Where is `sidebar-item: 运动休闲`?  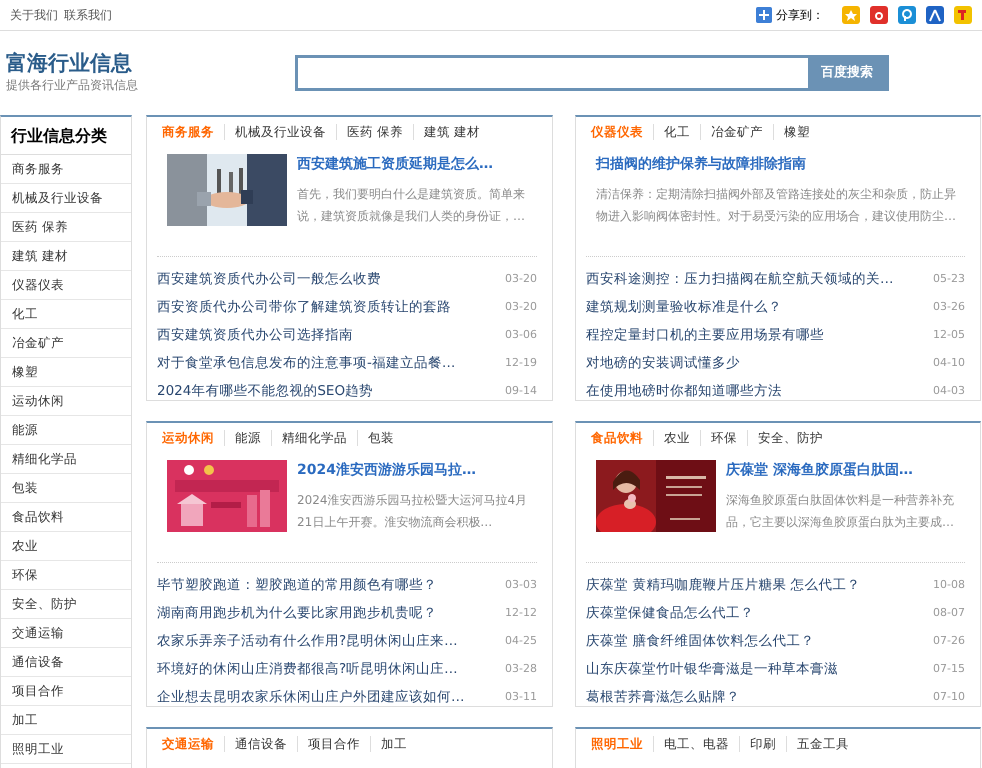 sidebar-item: 运动休闲 is located at coordinates (66, 401).